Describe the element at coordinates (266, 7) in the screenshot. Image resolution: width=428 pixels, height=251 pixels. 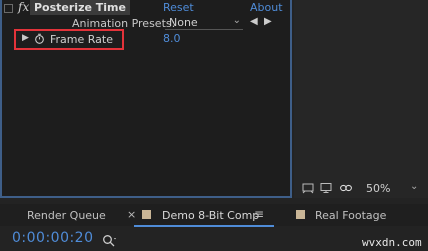
I see `about-link: About` at that location.